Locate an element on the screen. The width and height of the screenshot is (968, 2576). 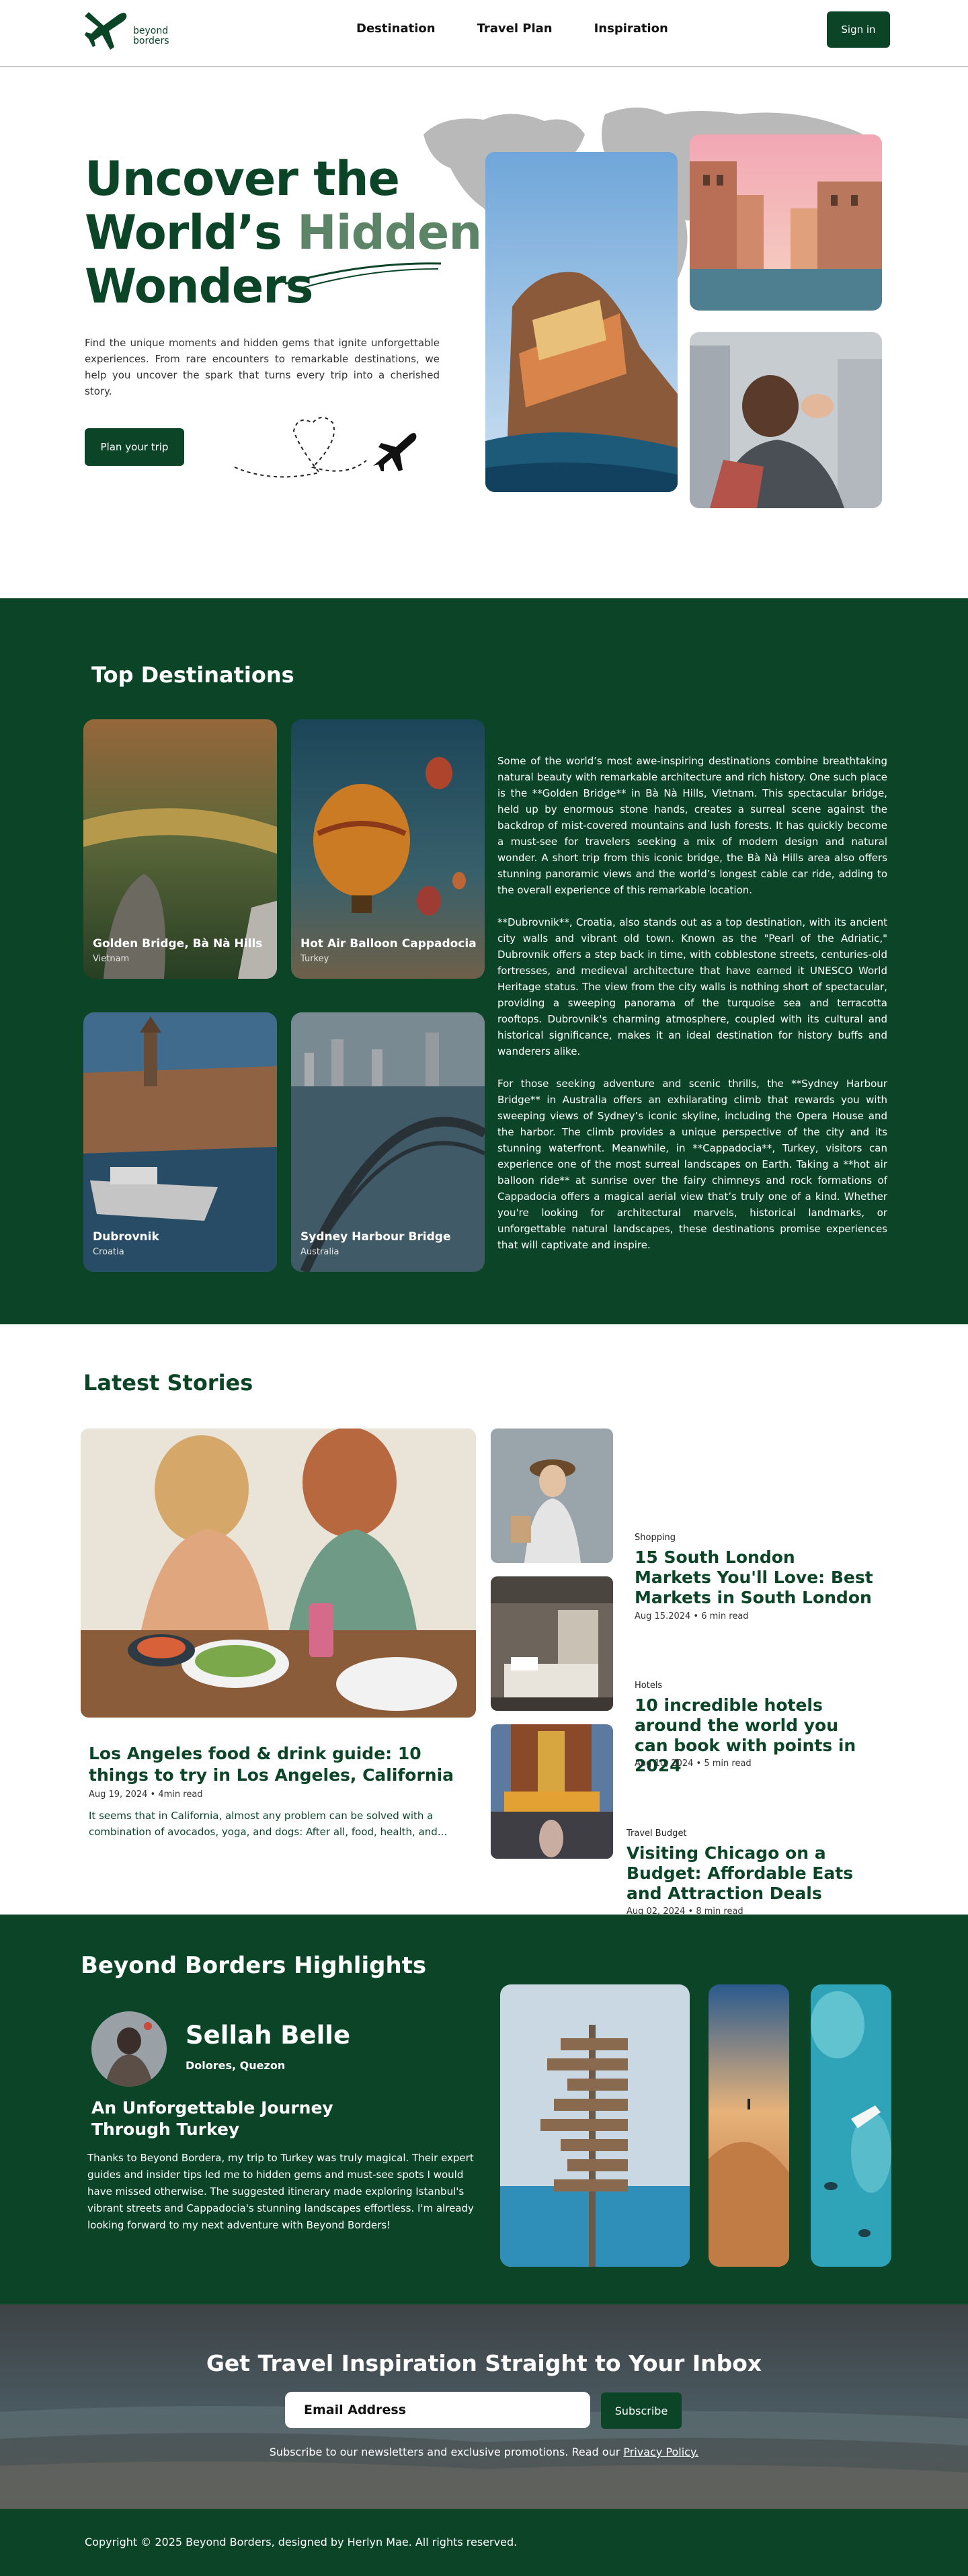
destination-name: Hot Air Balloon Cappadocia is located at coordinates (388, 944).